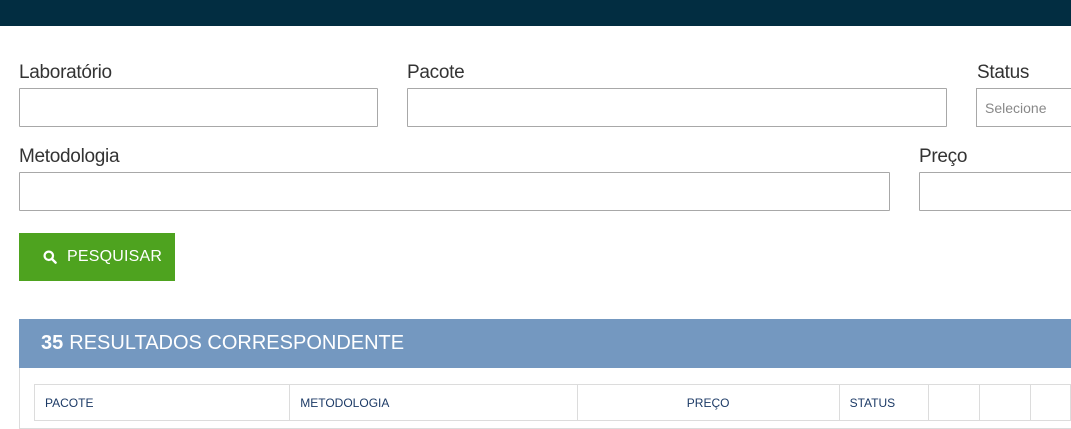 This screenshot has height=429, width=1071. Describe the element at coordinates (433, 402) in the screenshot. I see `col-metodologia: METODOLOGIA` at that location.